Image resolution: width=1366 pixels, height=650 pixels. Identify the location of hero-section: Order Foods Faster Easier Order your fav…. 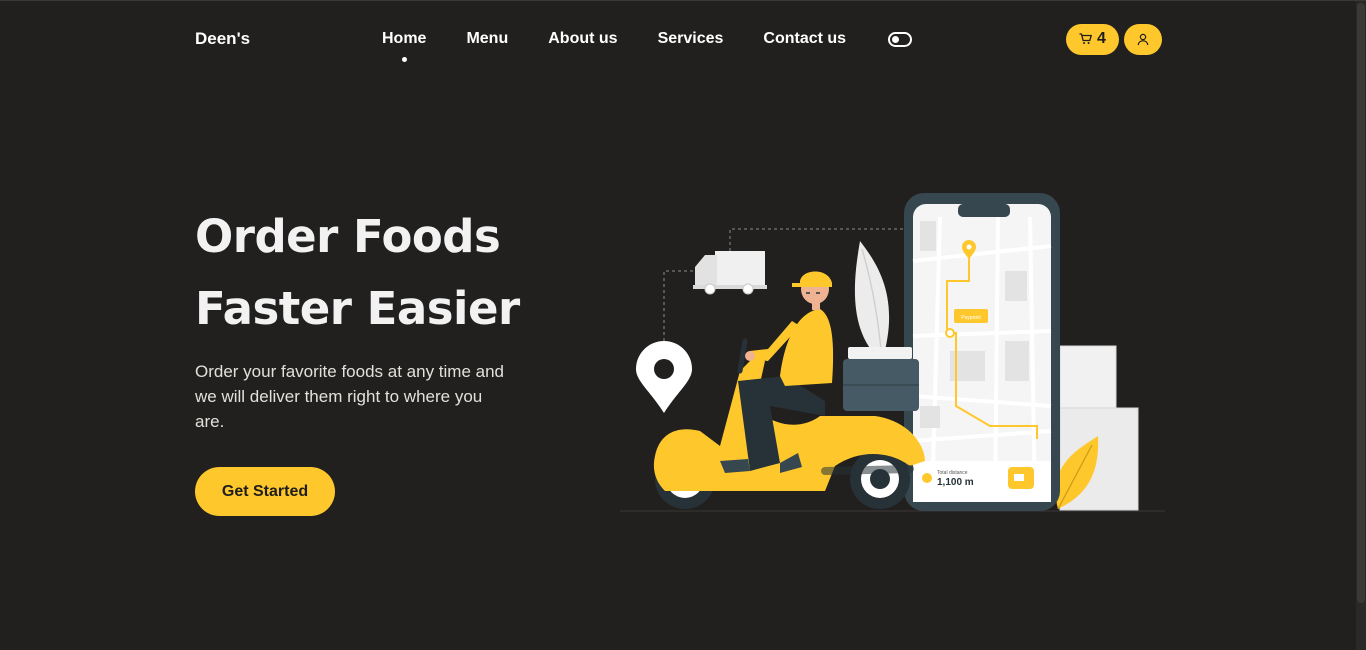
(365, 358).